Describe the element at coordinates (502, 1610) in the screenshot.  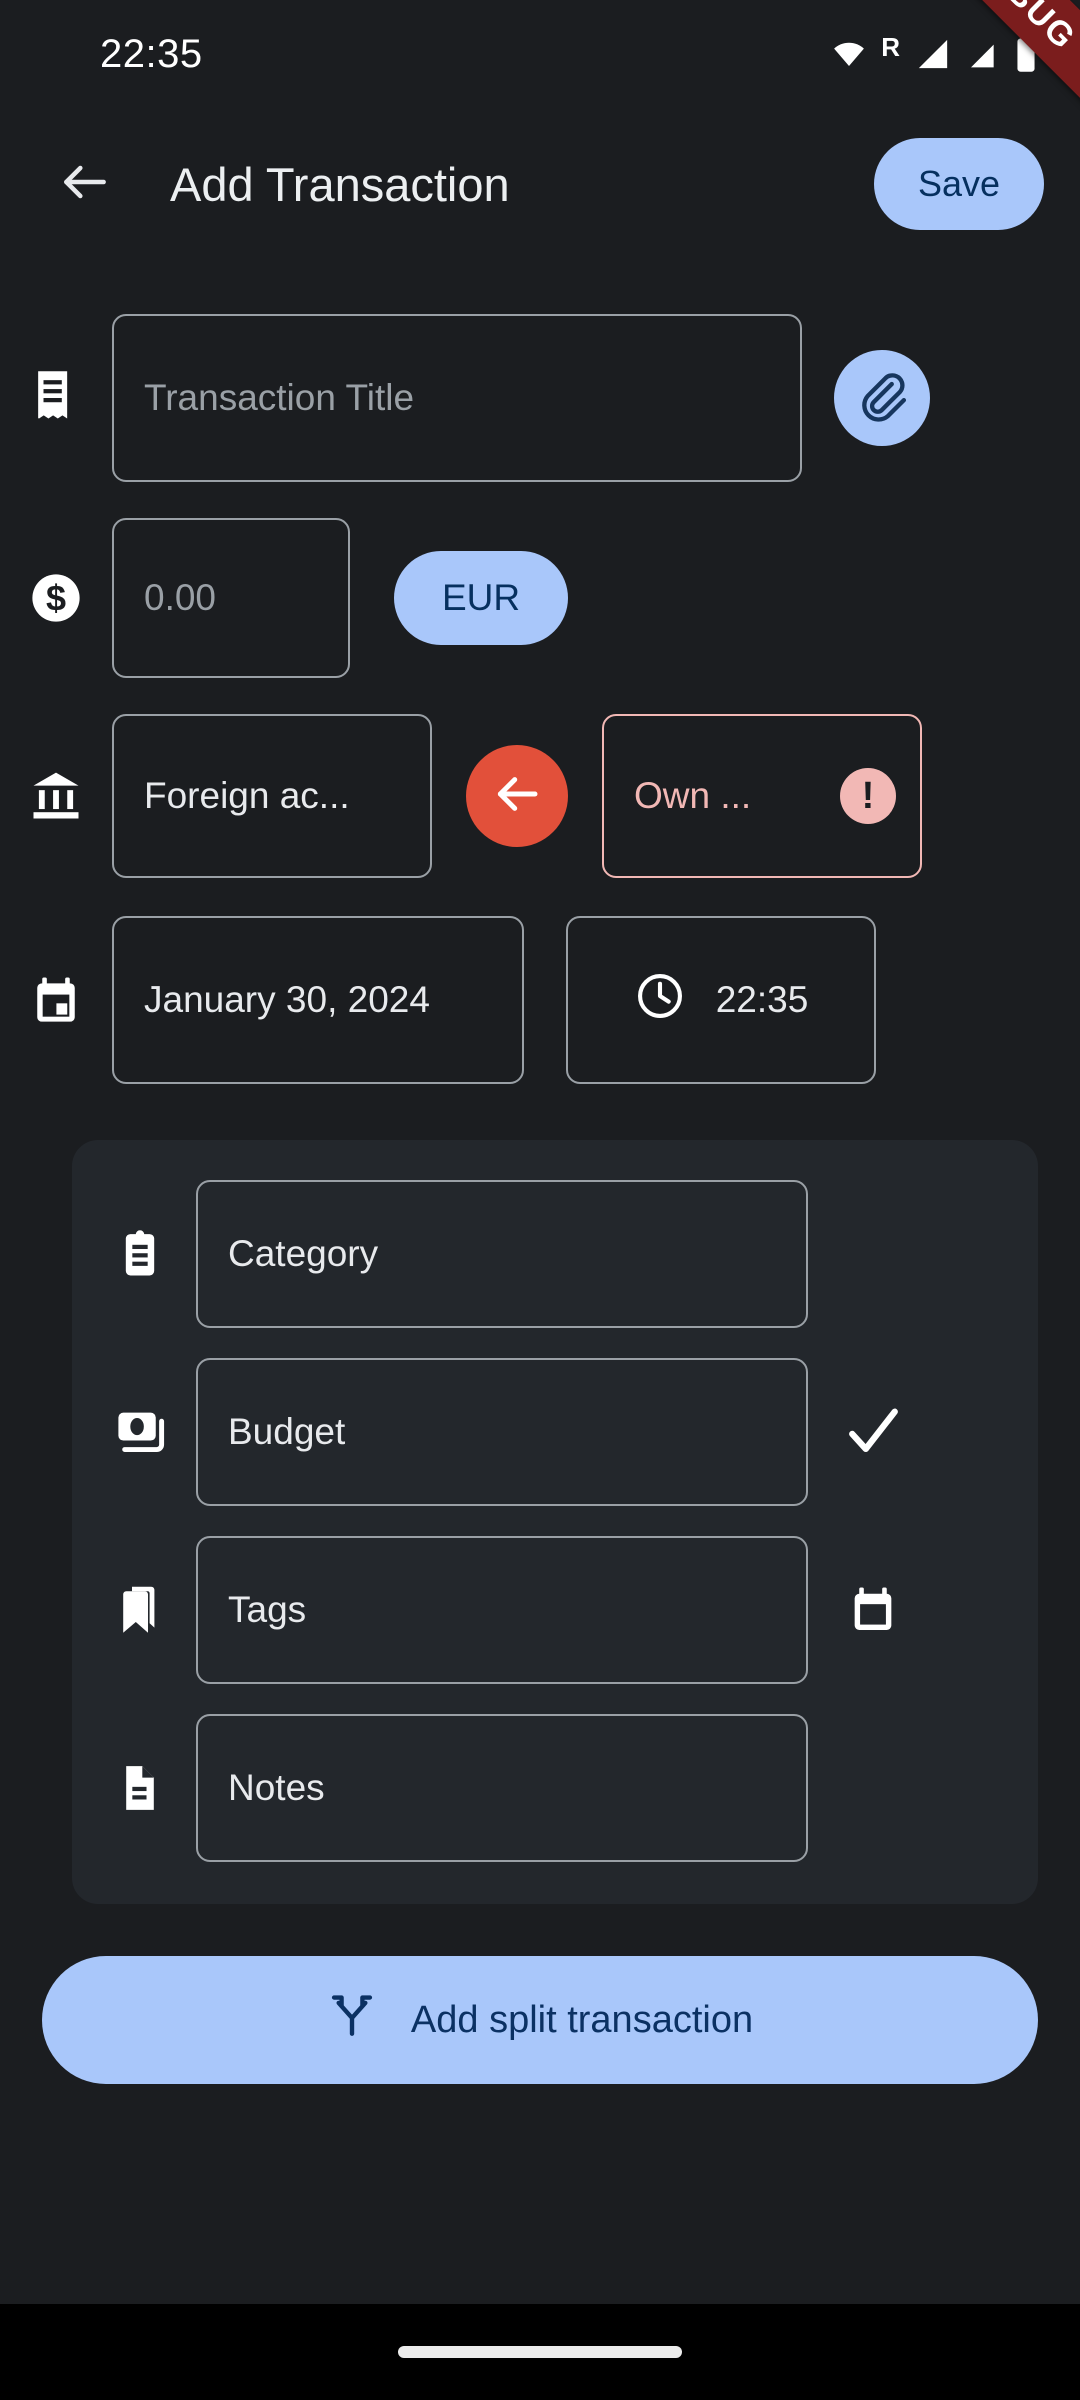
I see `tags-field: Tags` at that location.